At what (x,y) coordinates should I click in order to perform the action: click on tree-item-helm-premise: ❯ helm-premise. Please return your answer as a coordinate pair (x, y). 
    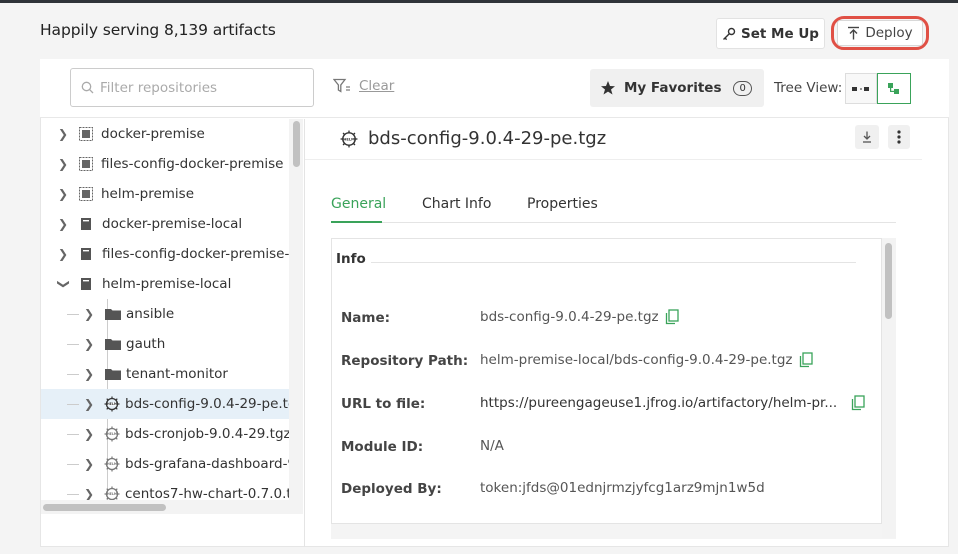
    Looking at the image, I should click on (165, 194).